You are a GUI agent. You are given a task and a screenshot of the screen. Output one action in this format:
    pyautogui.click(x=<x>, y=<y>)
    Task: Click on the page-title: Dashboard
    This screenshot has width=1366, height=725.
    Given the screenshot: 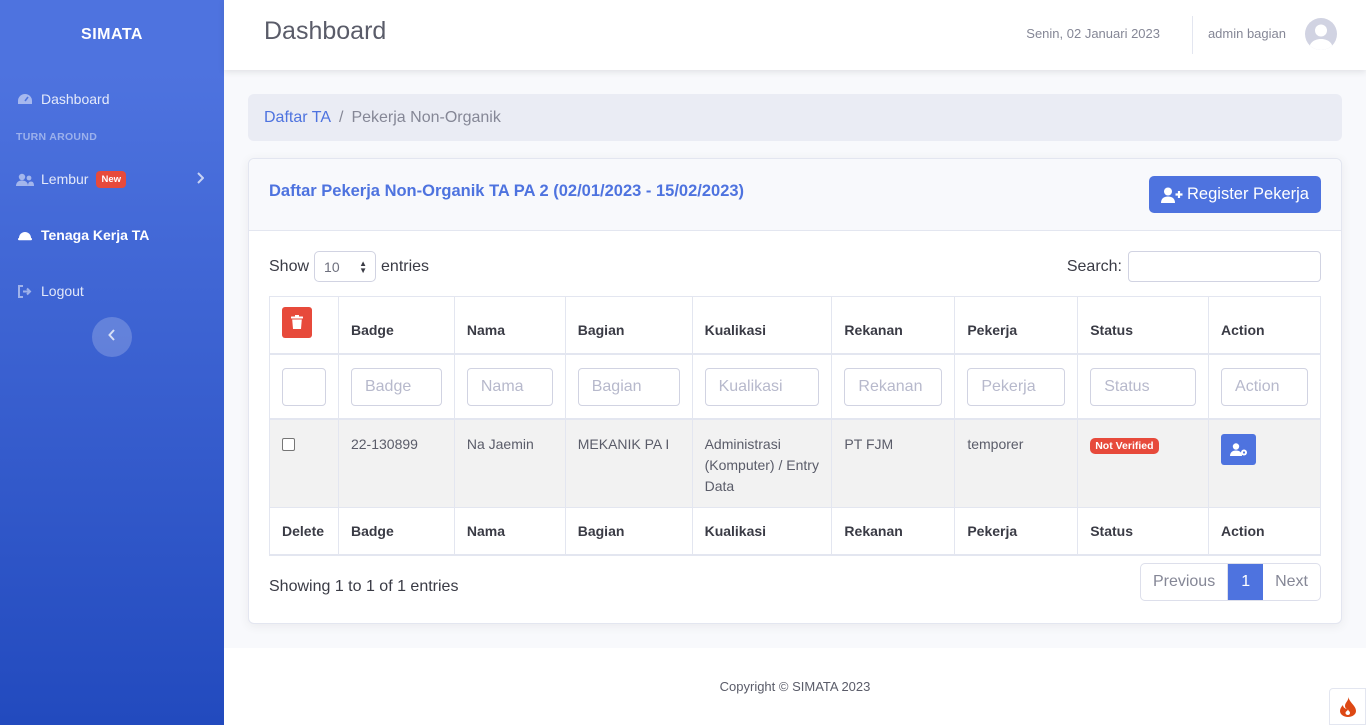 What is the action you would take?
    pyautogui.click(x=325, y=31)
    